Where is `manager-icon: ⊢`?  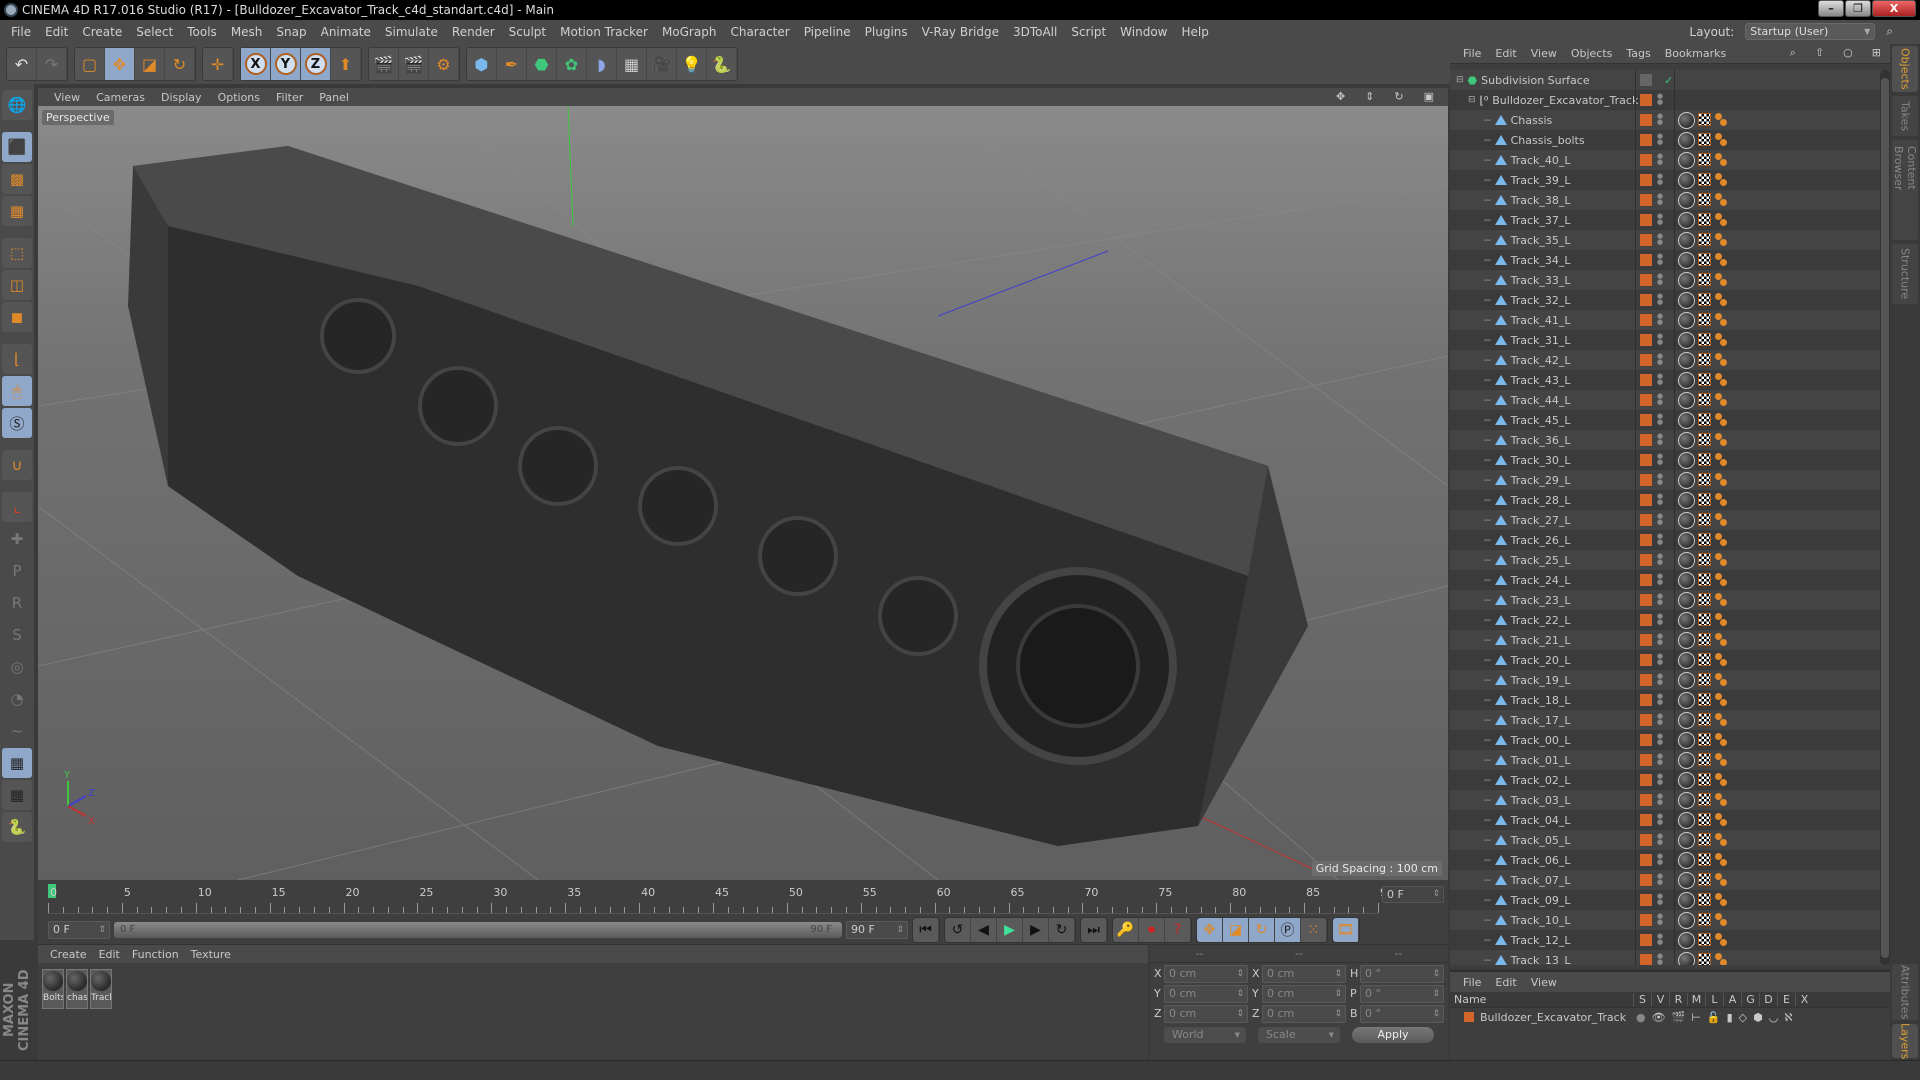
manager-icon: ⊢ is located at coordinates (1696, 1017).